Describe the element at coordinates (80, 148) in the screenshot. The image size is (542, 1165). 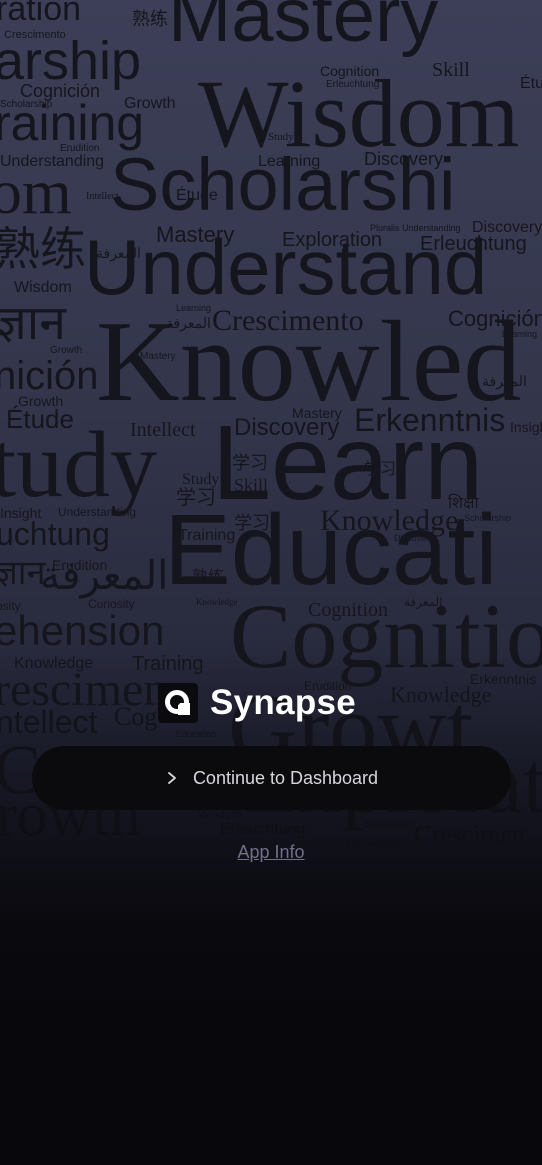
I see `background-word: Erudition` at that location.